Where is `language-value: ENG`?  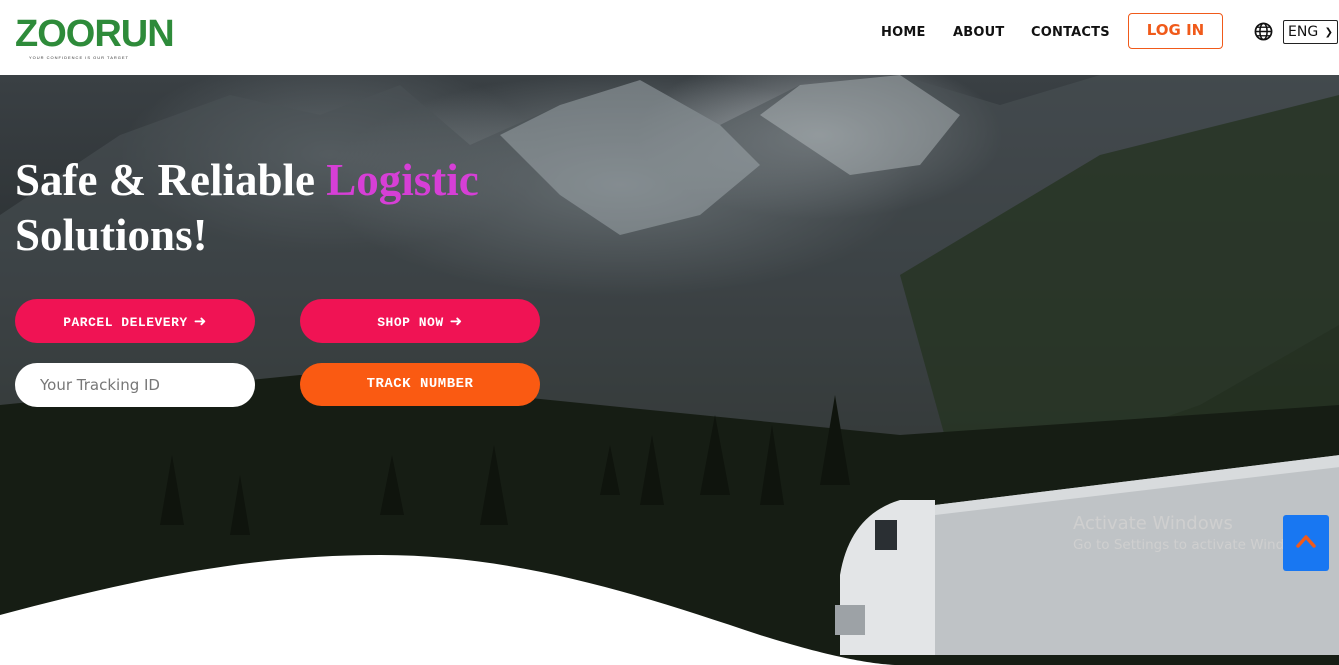 language-value: ENG is located at coordinates (1303, 32).